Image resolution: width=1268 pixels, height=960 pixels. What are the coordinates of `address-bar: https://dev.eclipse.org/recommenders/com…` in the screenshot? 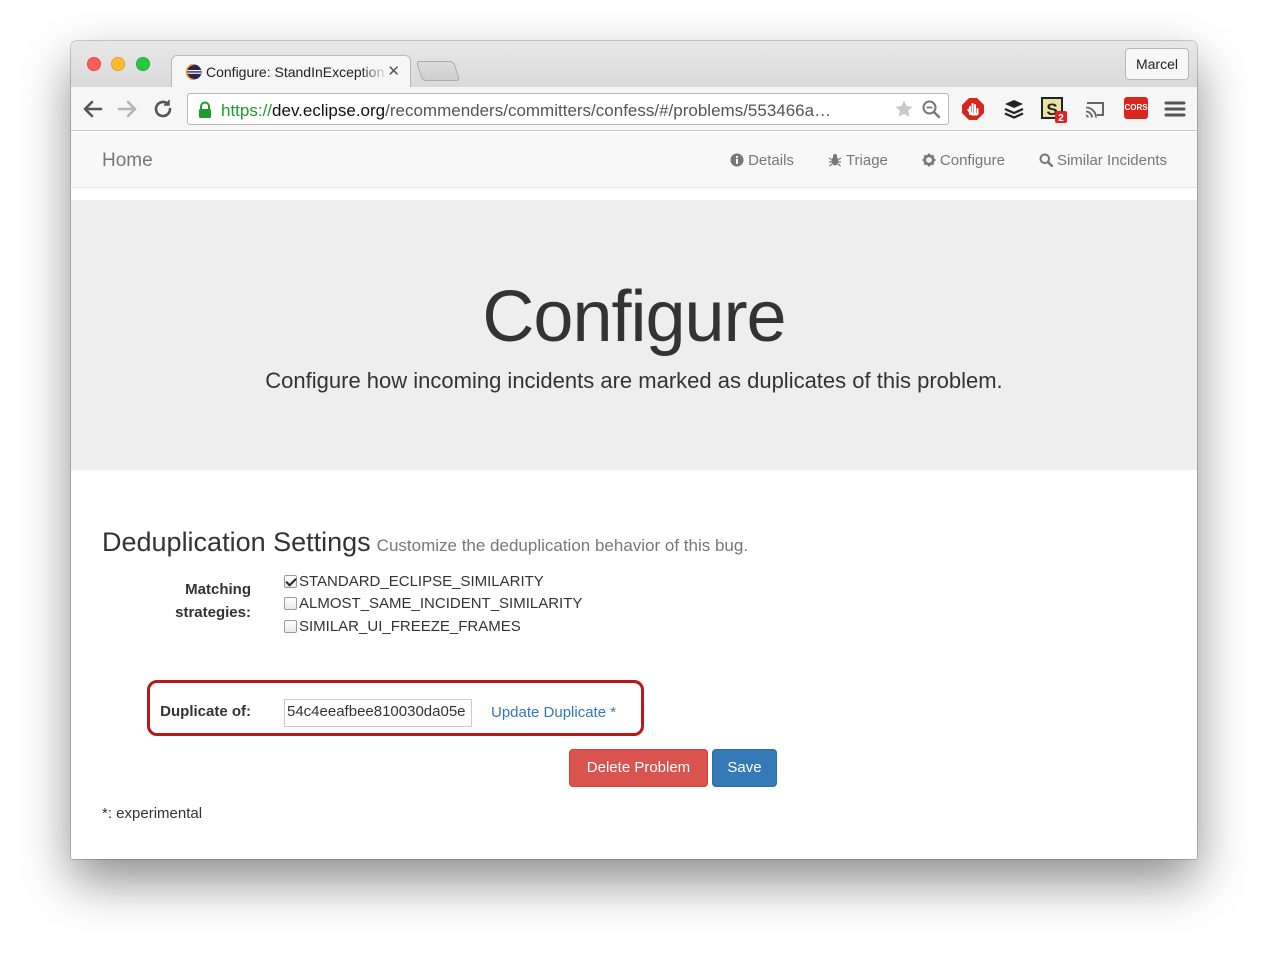 It's located at (568, 109).